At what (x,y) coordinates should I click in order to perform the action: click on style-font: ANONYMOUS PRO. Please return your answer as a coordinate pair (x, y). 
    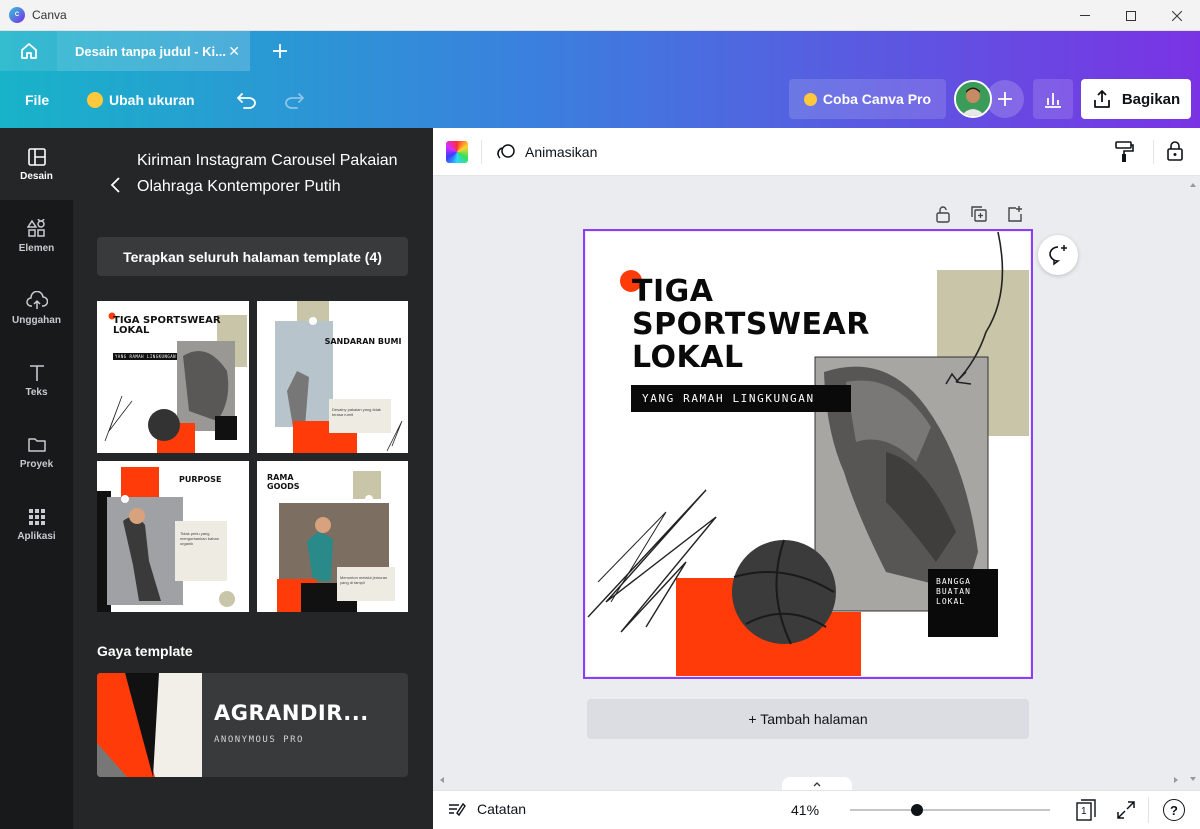
    Looking at the image, I should click on (259, 740).